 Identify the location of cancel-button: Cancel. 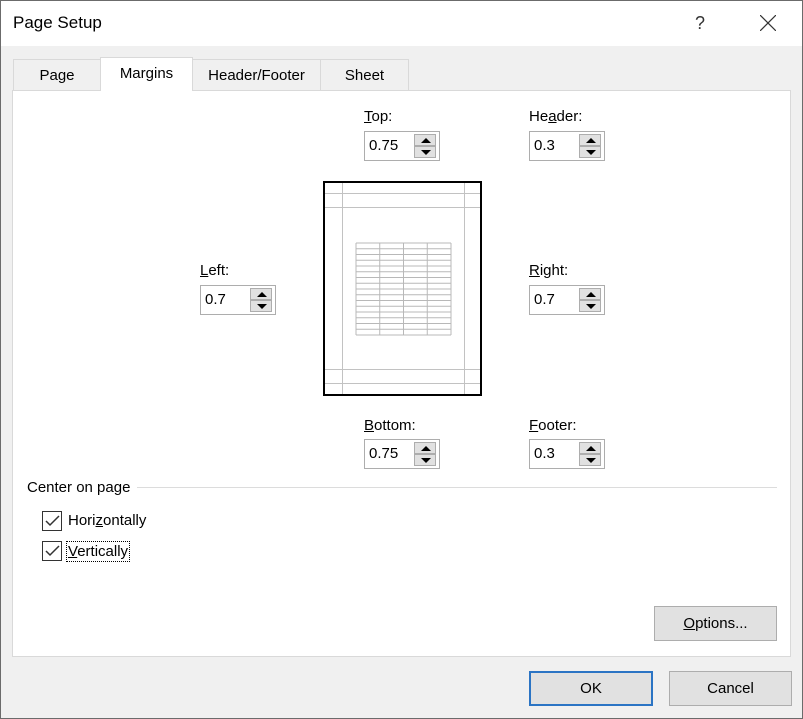
(730, 688).